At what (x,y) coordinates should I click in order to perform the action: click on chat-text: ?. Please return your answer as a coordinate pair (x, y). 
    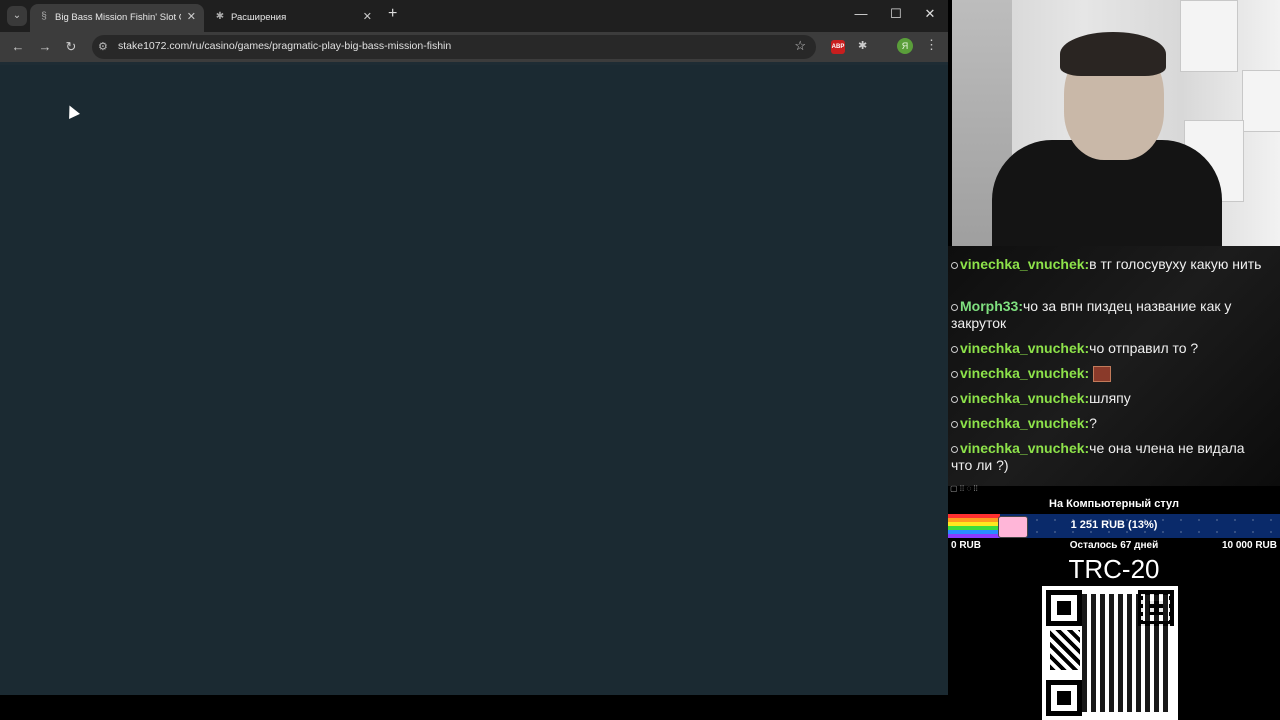
    Looking at the image, I should click on (1093, 423).